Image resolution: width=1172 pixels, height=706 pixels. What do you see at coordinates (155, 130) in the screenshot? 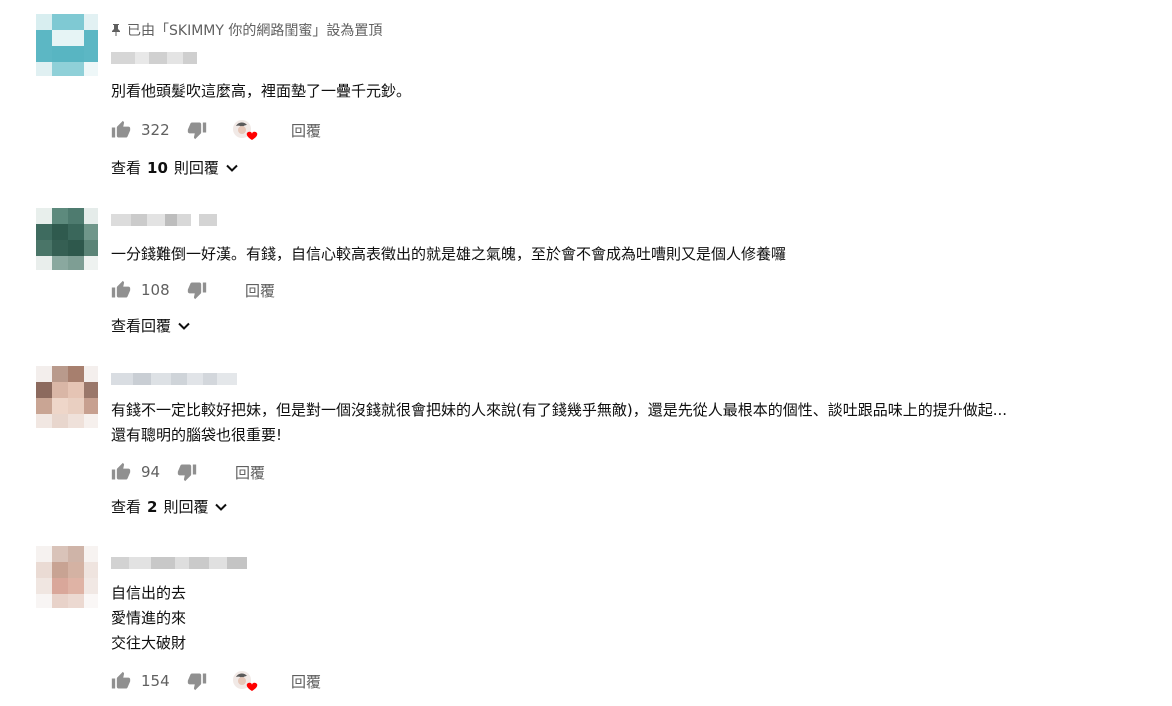
I see `like-count: 322` at bounding box center [155, 130].